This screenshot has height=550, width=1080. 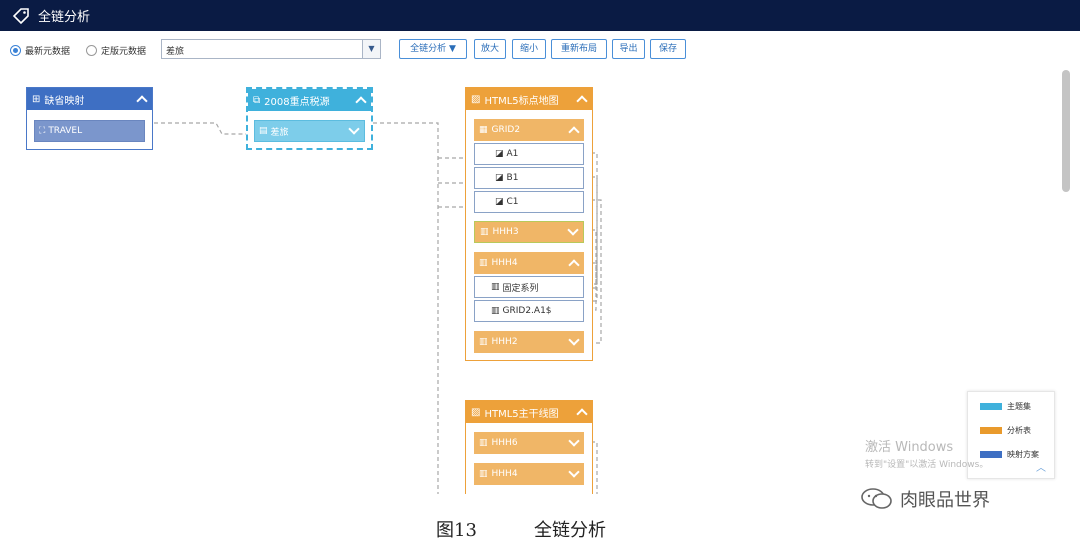 What do you see at coordinates (668, 49) in the screenshot?
I see `save-button: 保存` at bounding box center [668, 49].